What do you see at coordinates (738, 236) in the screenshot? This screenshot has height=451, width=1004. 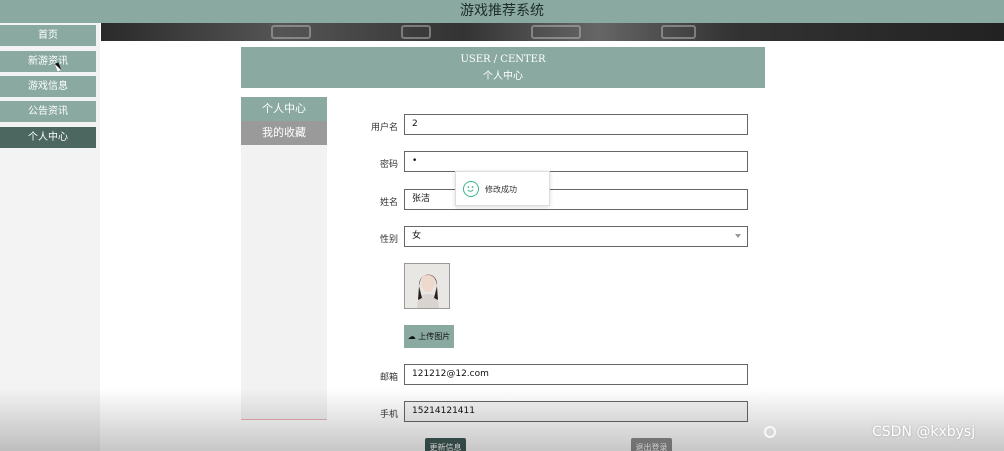 I see `chevron-down-icon` at bounding box center [738, 236].